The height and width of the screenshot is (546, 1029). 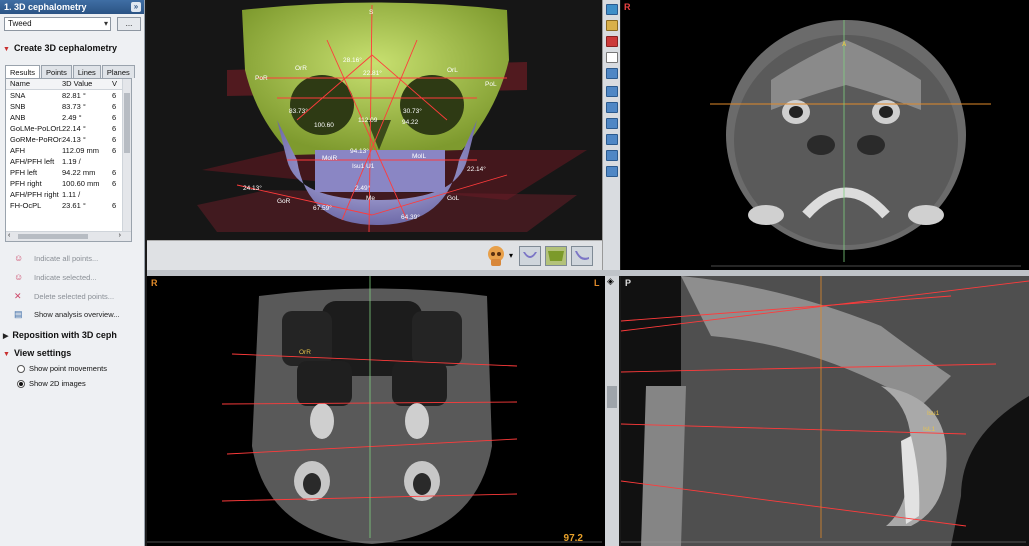 What do you see at coordinates (71, 194) in the screenshot?
I see `cell-value: 1.11 /` at bounding box center [71, 194].